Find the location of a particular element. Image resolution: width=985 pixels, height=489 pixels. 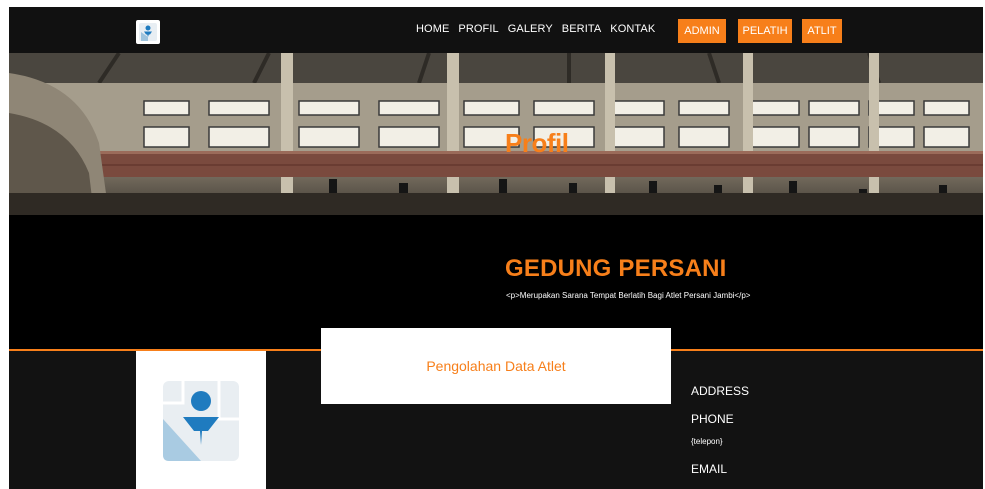

panel-title: Pengolahan Data Atlet is located at coordinates (496, 366).